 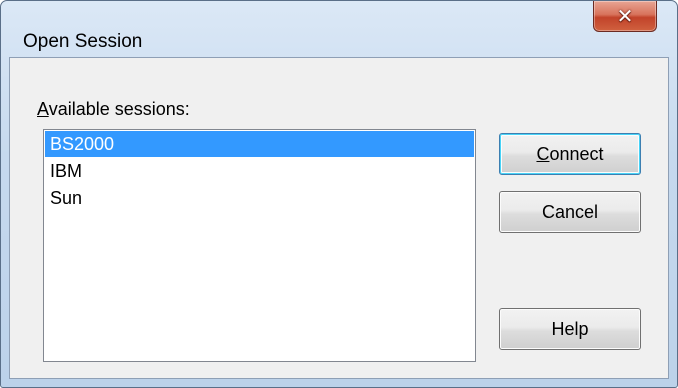 I want to click on session-item-sun: Sun, so click(x=259, y=198).